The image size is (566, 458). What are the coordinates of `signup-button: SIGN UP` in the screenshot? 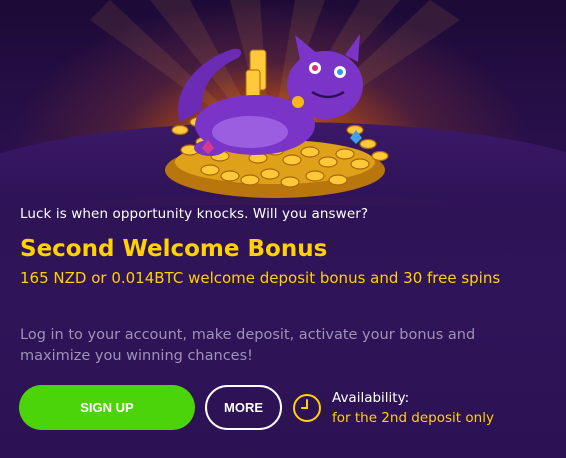 It's located at (107, 407).